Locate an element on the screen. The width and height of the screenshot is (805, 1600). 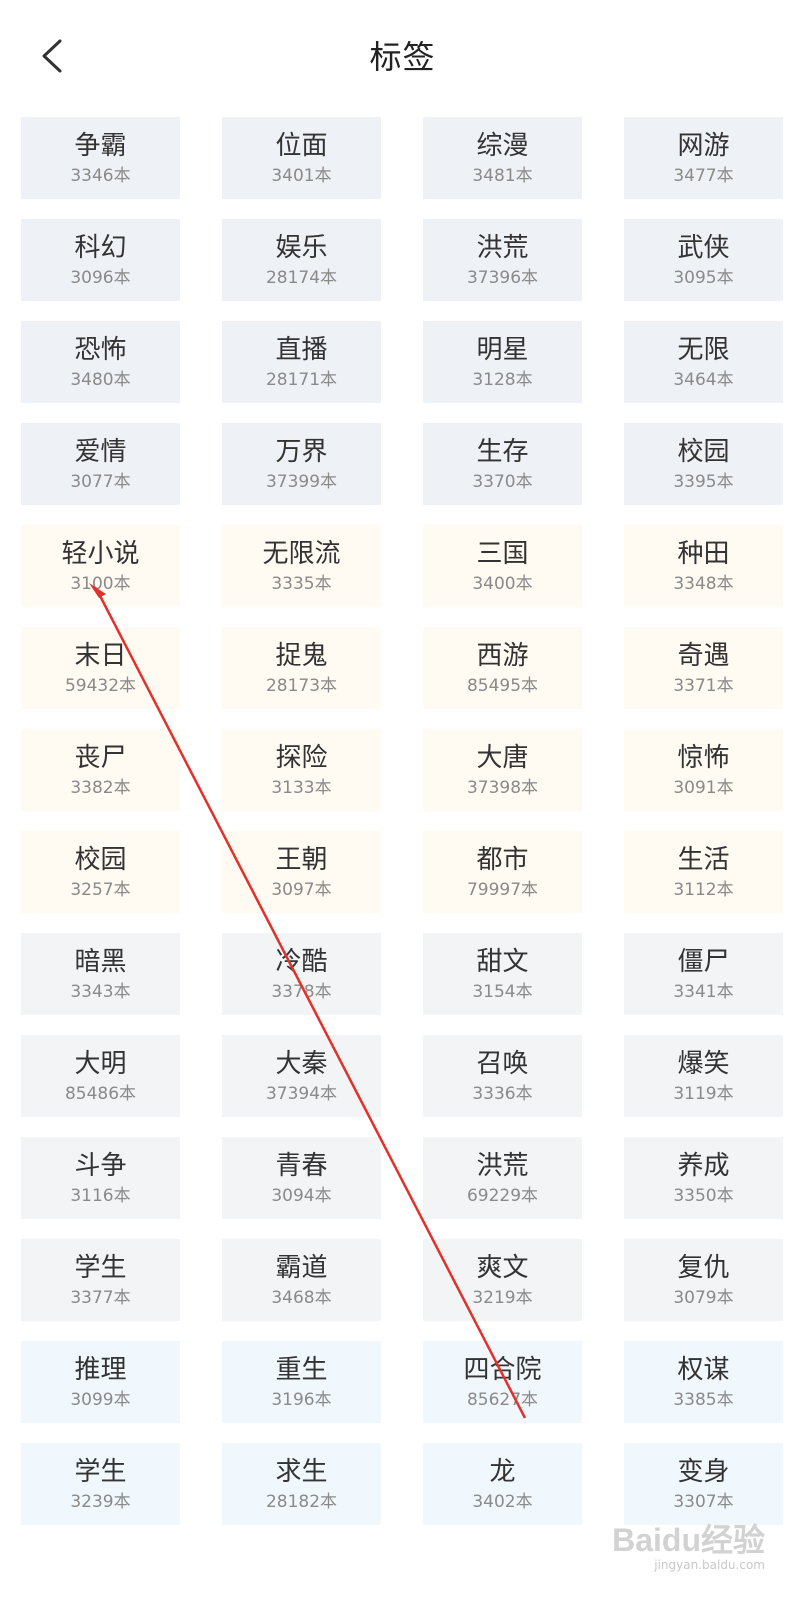
tag-card: 科幻 3096本 is located at coordinates (100, 260).